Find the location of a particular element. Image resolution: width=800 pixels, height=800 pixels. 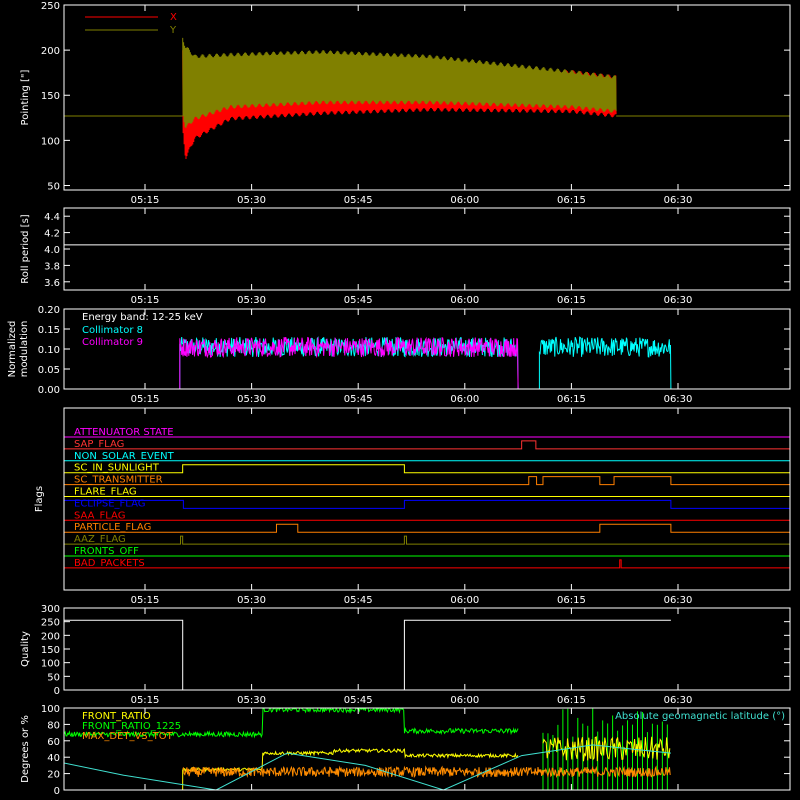

roll-frame is located at coordinates (427, 249).